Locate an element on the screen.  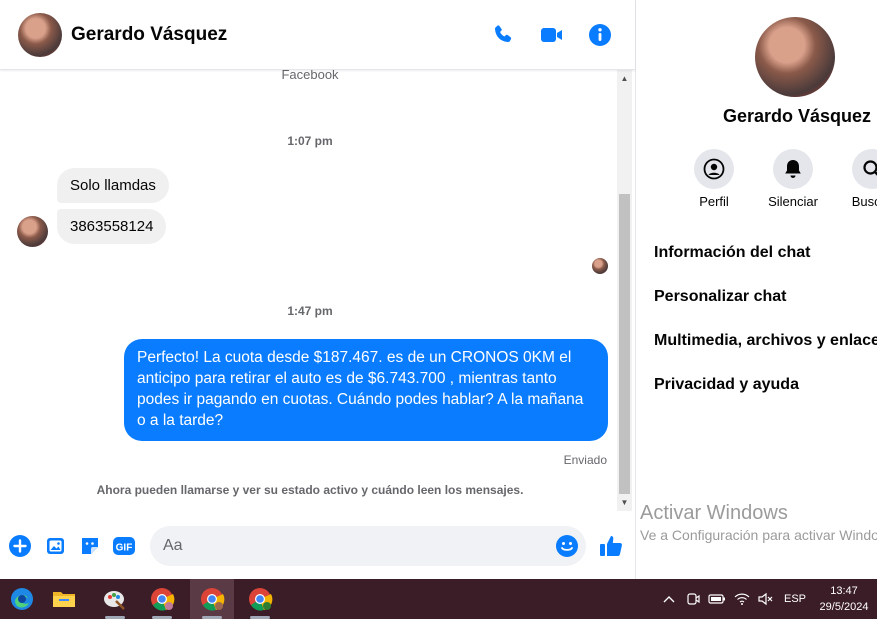
emoji-icon is located at coordinates (567, 546).